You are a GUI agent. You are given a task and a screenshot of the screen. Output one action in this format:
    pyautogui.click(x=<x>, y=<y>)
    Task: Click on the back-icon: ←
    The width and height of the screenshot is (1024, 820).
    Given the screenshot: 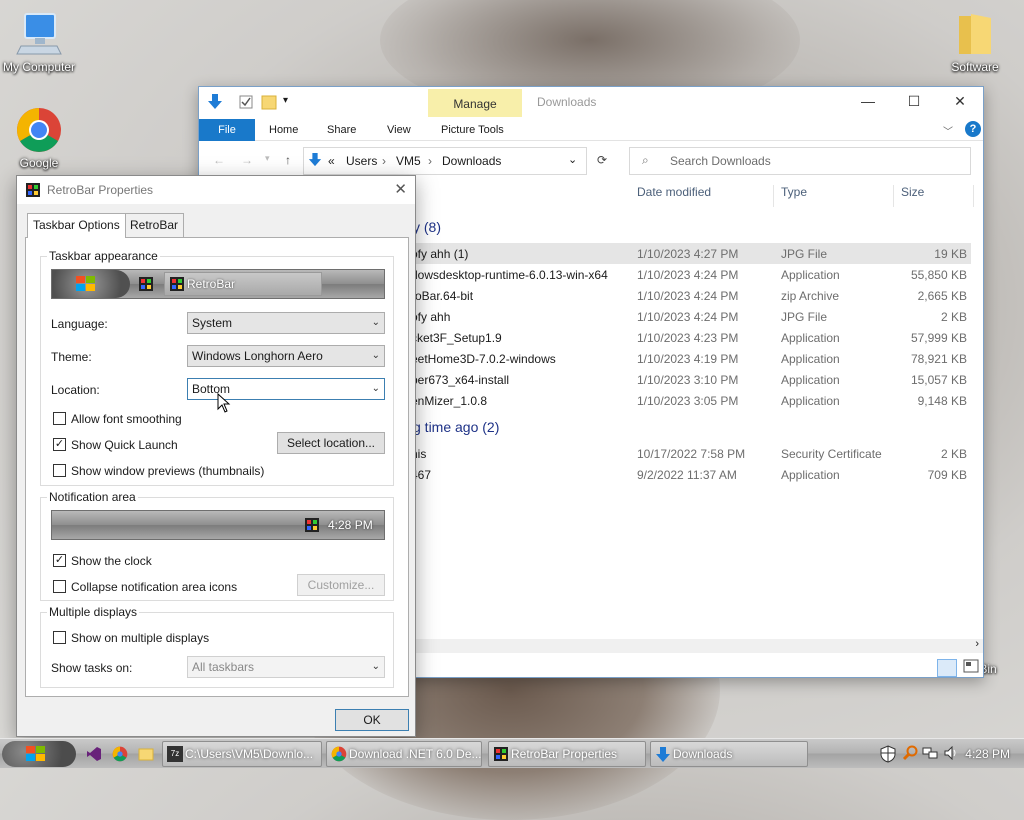 What is the action you would take?
    pyautogui.click(x=219, y=160)
    